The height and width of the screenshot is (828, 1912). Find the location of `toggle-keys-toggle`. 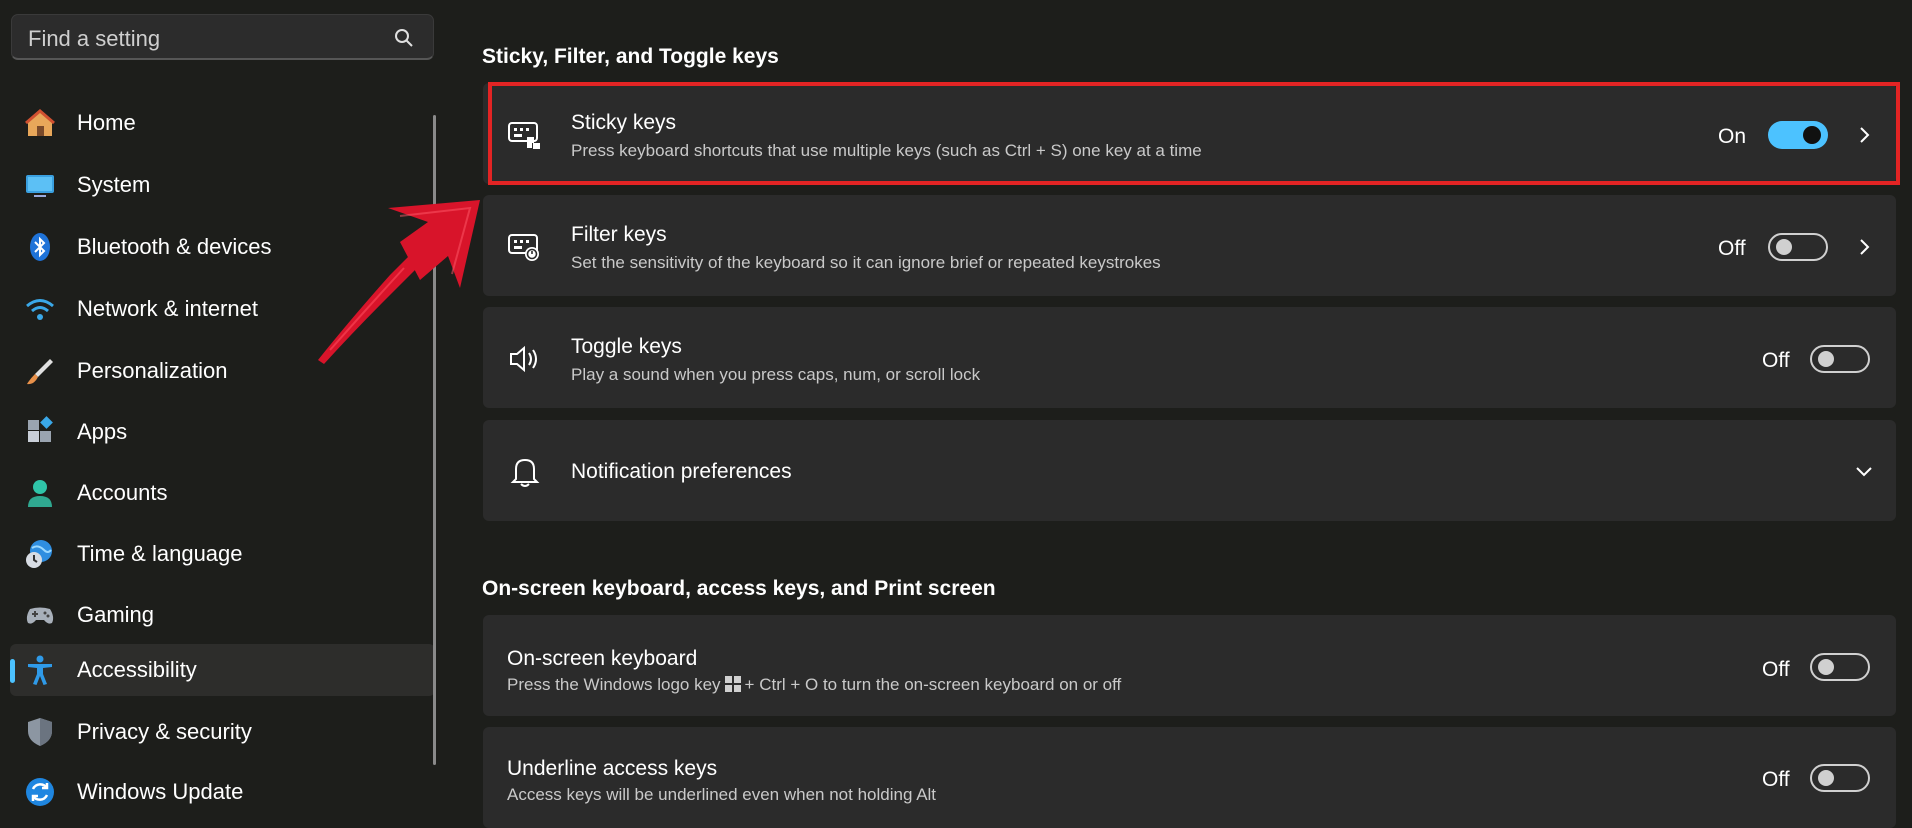

toggle-keys-toggle is located at coordinates (1840, 359).